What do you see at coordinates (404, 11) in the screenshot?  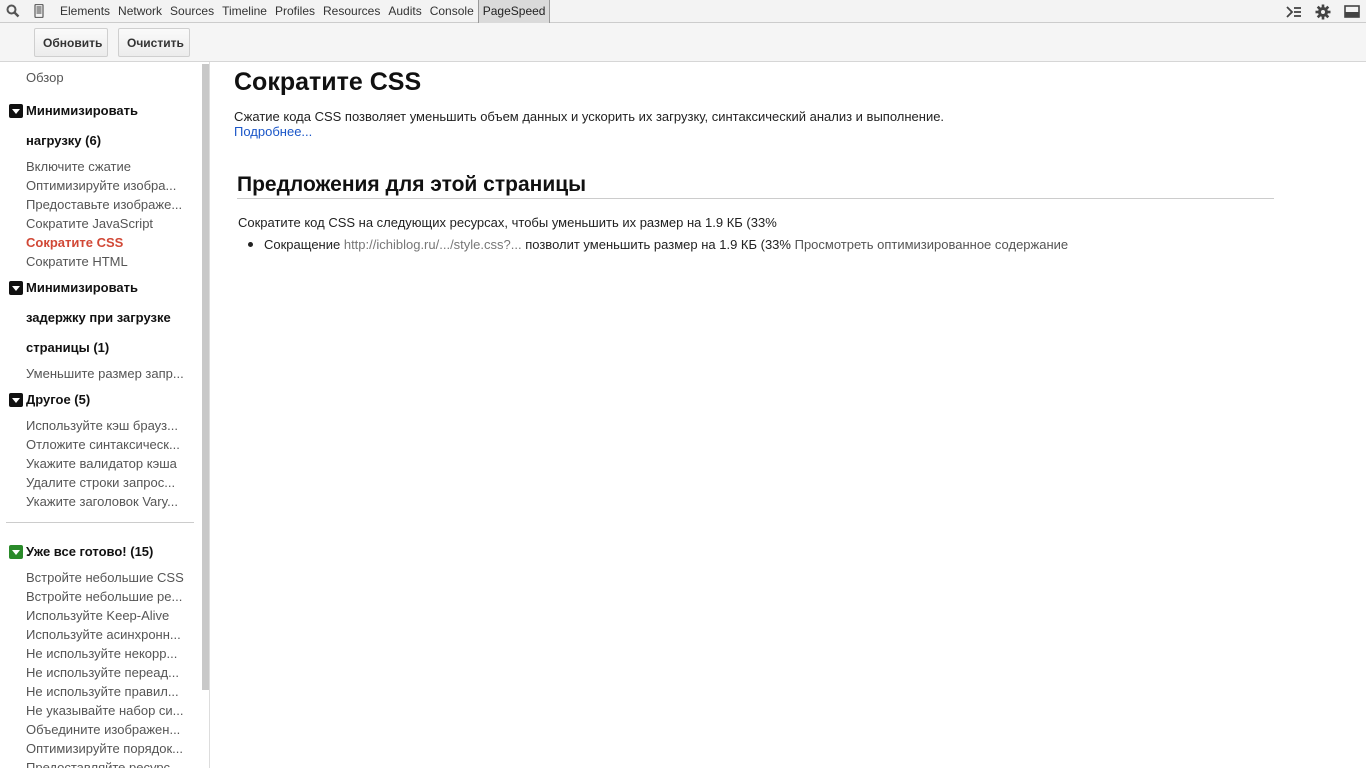 I see `tab-audits: Audits` at bounding box center [404, 11].